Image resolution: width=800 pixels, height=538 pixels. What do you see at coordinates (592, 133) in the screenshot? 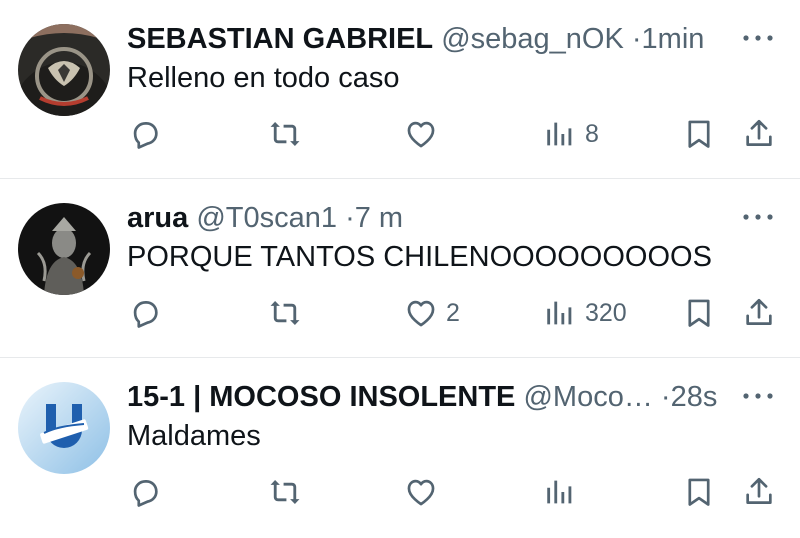
I see `view-count: 8` at bounding box center [592, 133].